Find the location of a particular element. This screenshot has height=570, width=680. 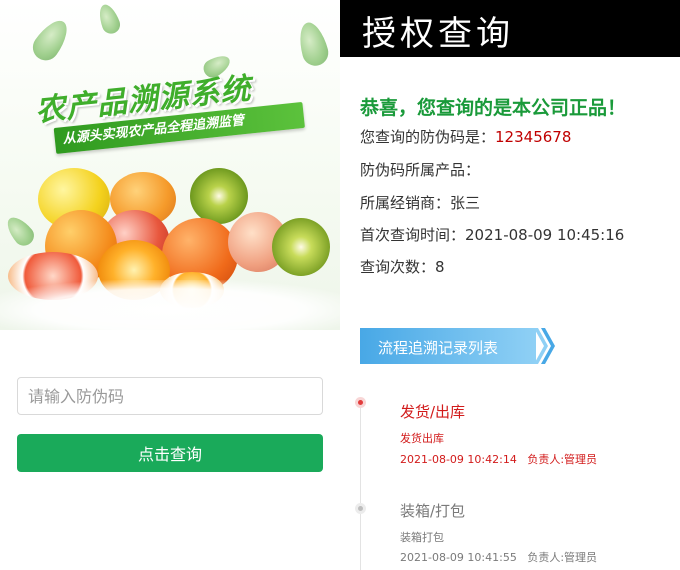

event-time: 2021-08-09 10:42:14 is located at coordinates (458, 459).